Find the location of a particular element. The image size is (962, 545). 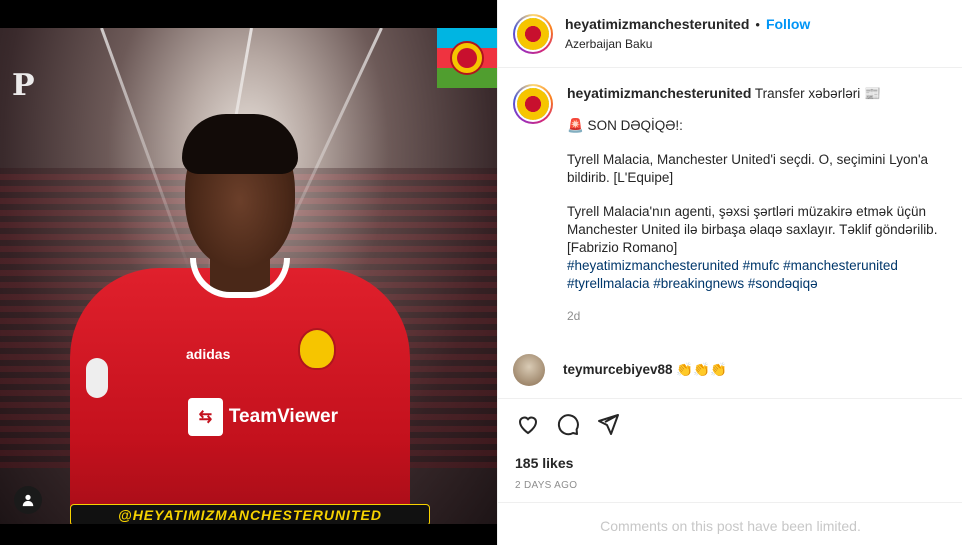

teamviewer-icon: ⇆ is located at coordinates (205, 417).